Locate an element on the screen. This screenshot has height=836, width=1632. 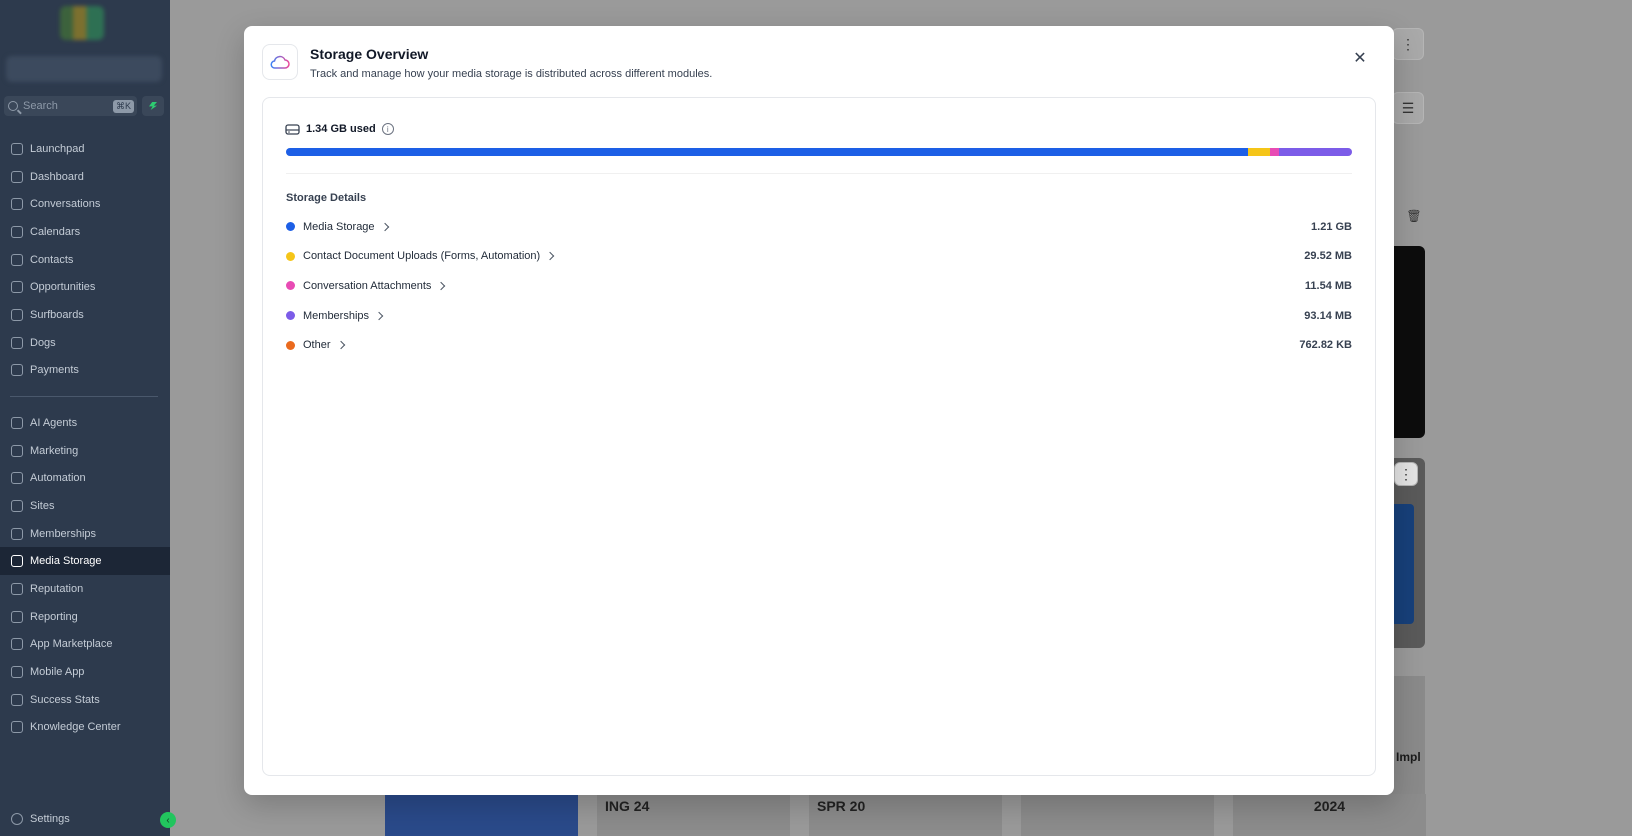
storage-row-media-storage: Media Storage 1.21 GB is located at coordinates (819, 227).